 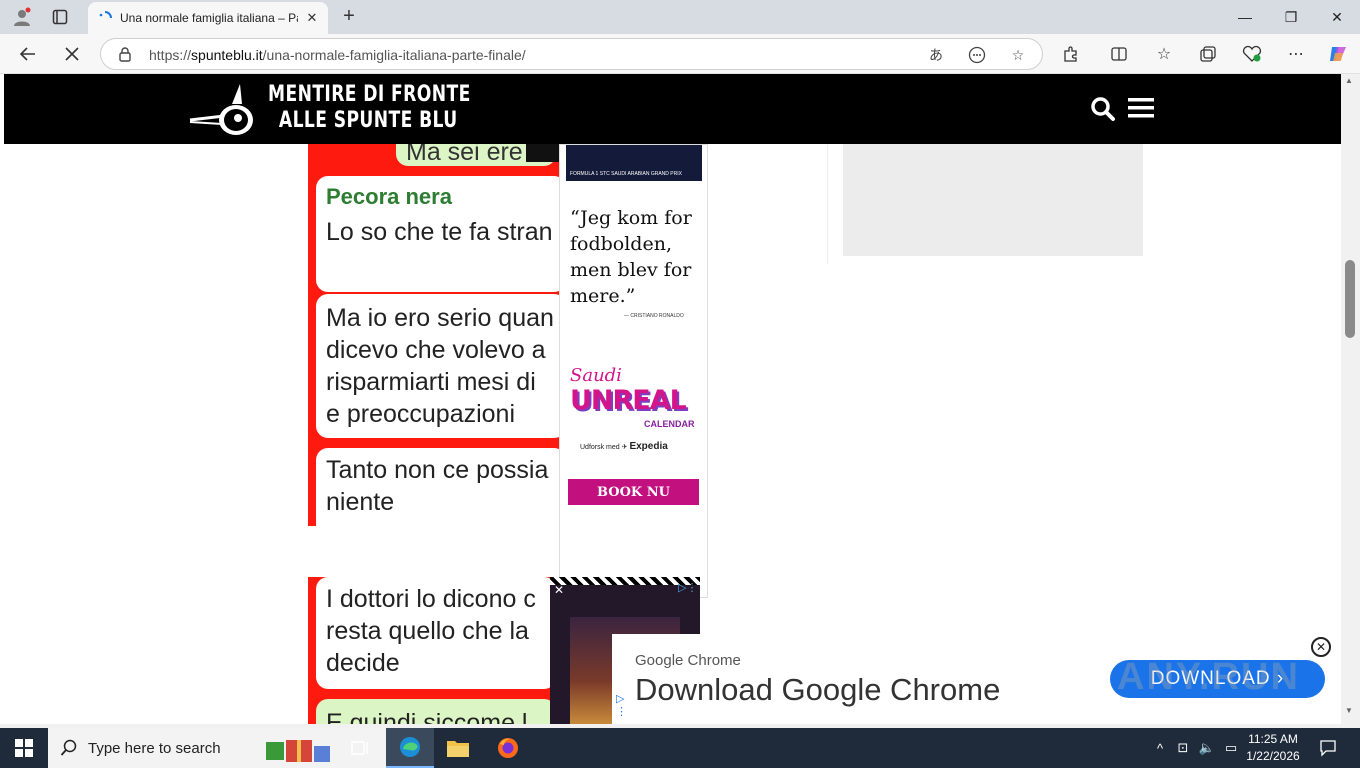 I want to click on sidebar-divider, so click(x=827, y=204).